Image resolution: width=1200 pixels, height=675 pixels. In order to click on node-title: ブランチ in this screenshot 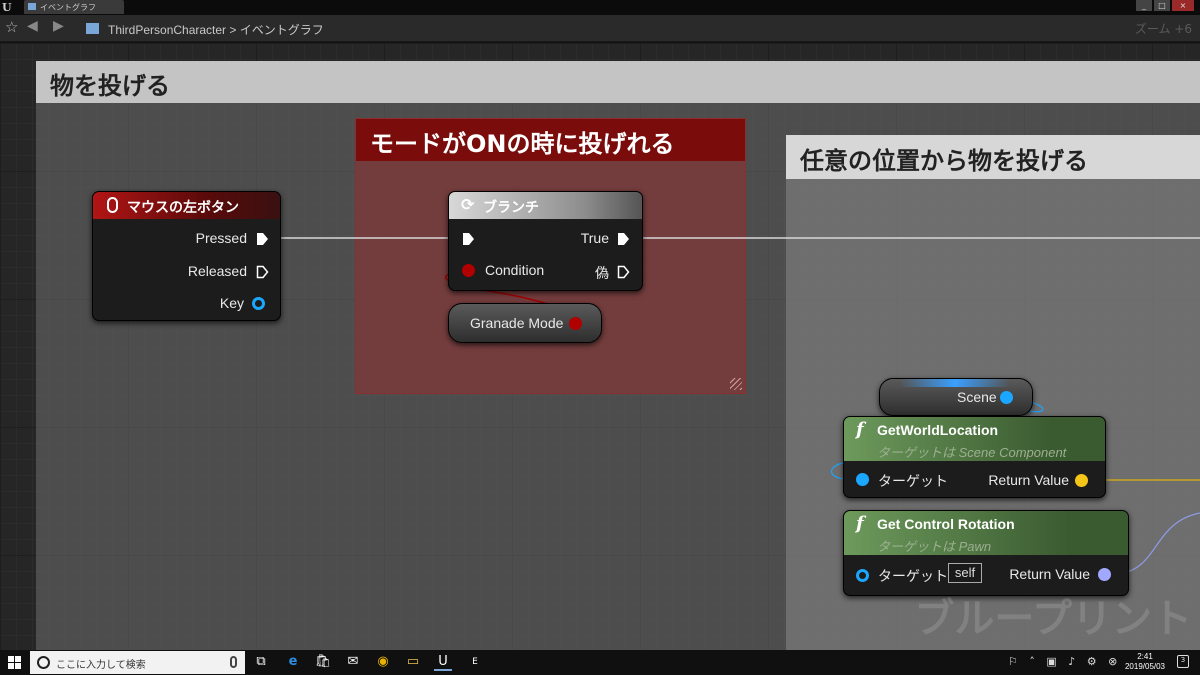, I will do `click(511, 207)`.